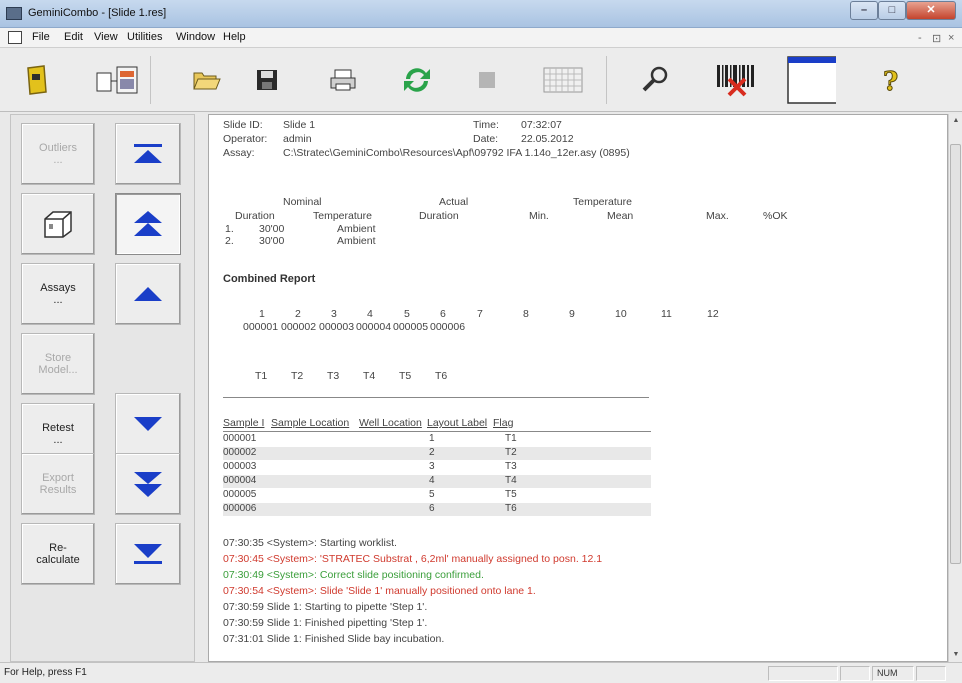 The height and width of the screenshot is (683, 962). Describe the element at coordinates (666, 314) in the screenshot. I see `well-number-11: 11` at that location.